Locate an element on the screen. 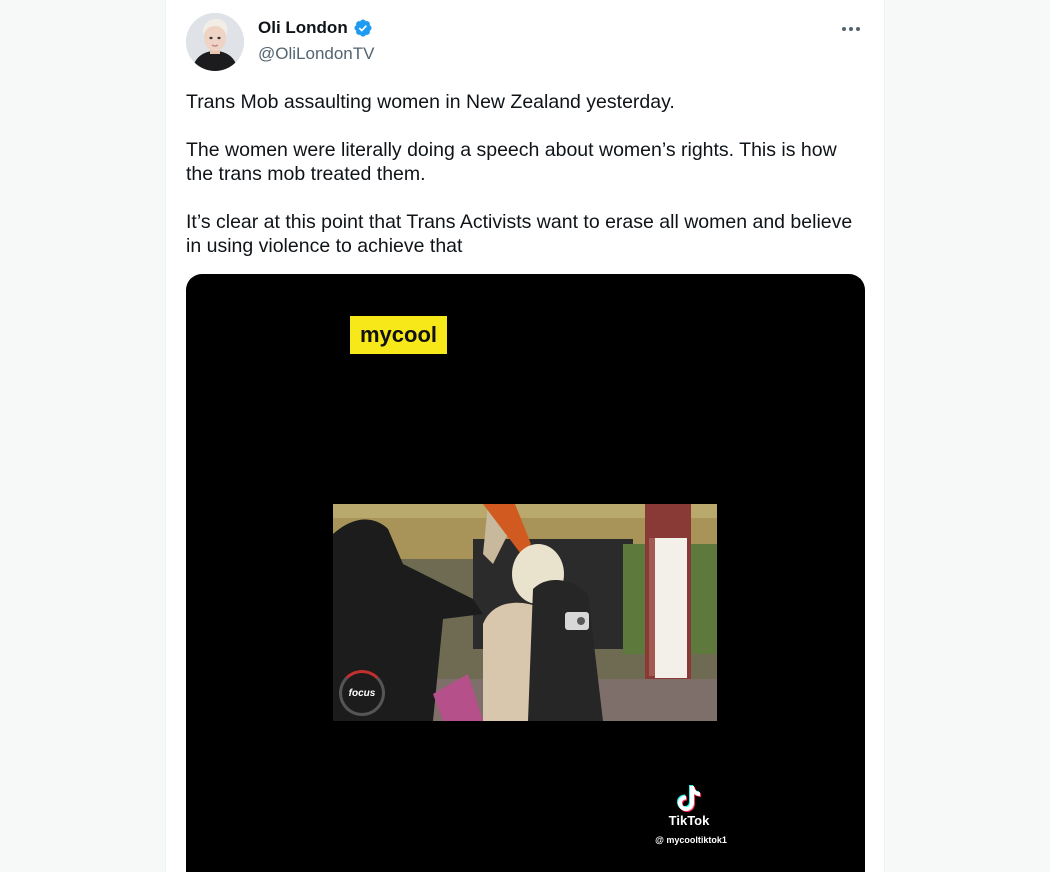 This screenshot has width=1050, height=872. author-display-name: Oli London is located at coordinates (303, 28).